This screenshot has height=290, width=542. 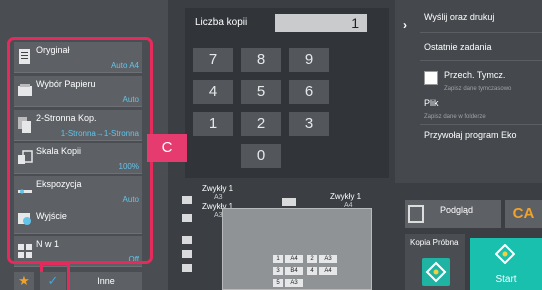 I want to click on duplex-value: 1-Stronna→1-Stronna, so click(x=99, y=133).